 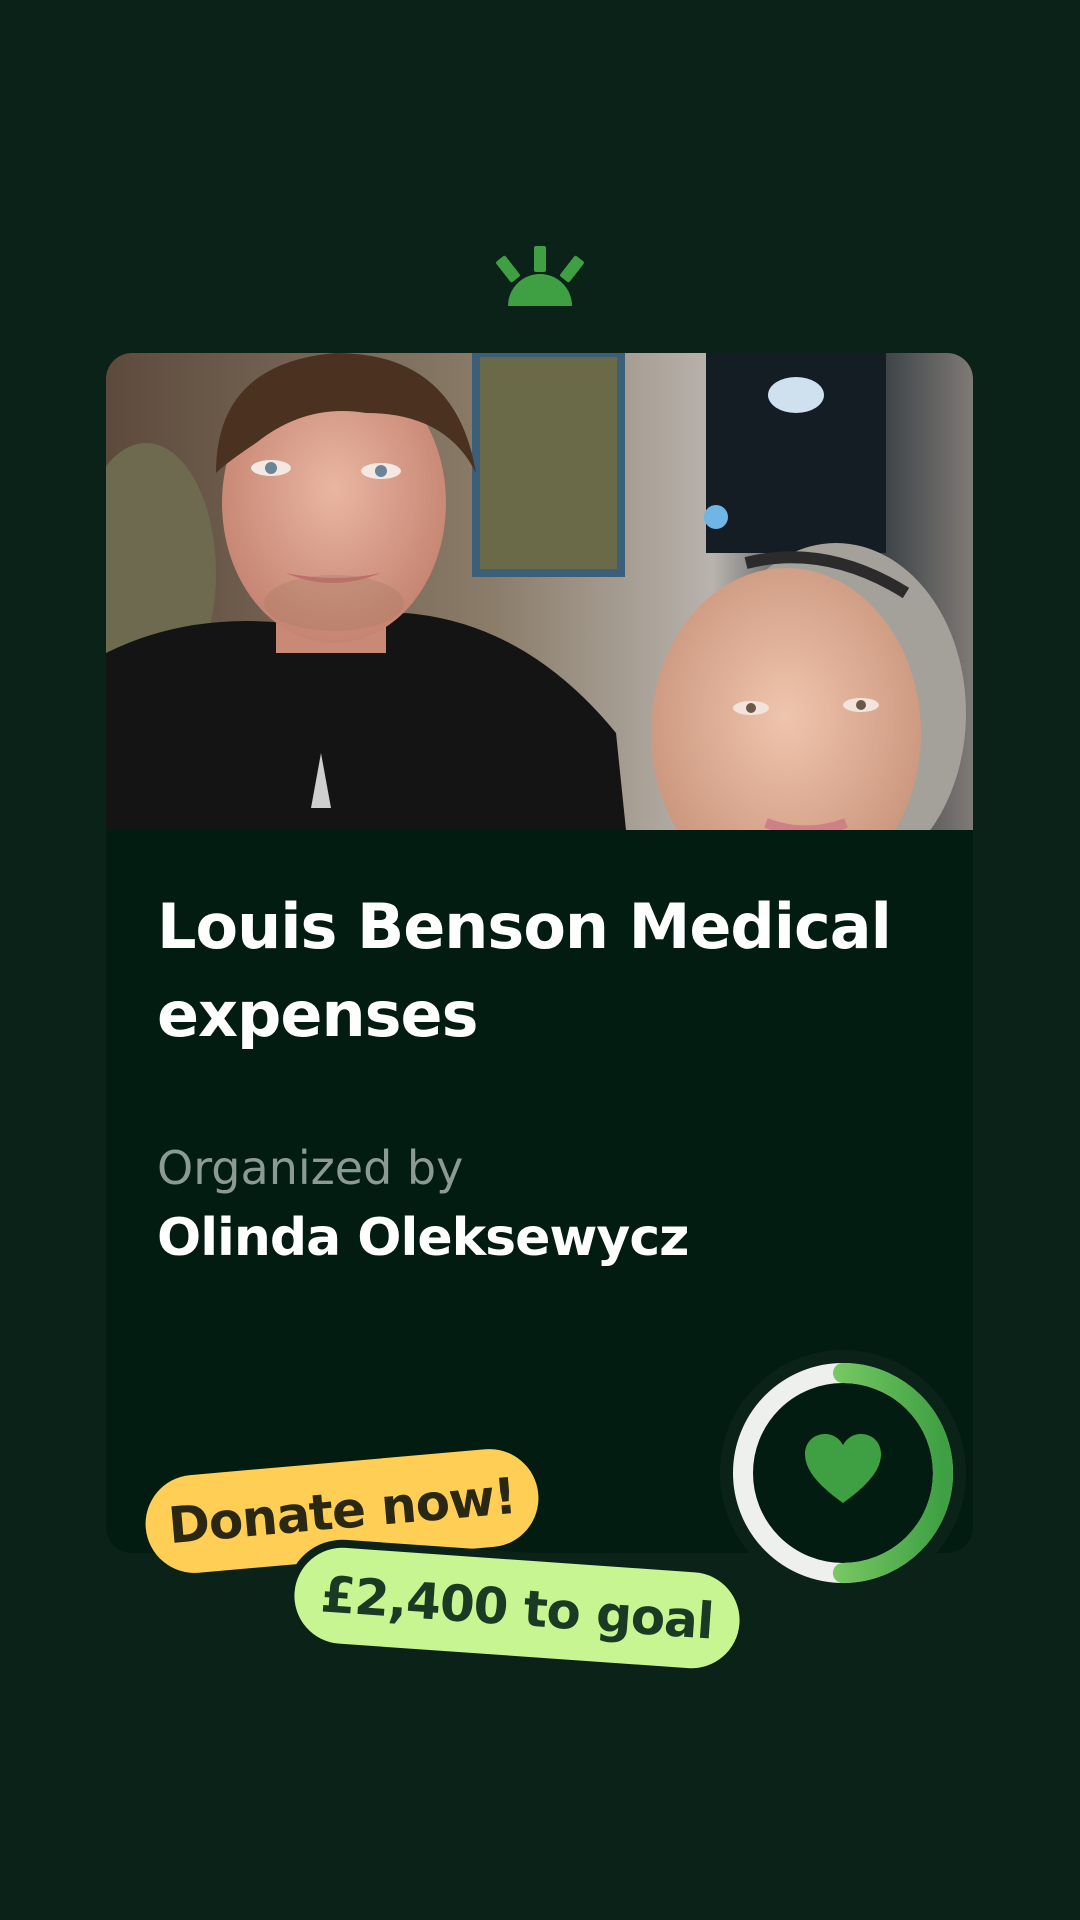 I want to click on fundraiser-title: Louis Benson Medical expenses, so click(x=524, y=970).